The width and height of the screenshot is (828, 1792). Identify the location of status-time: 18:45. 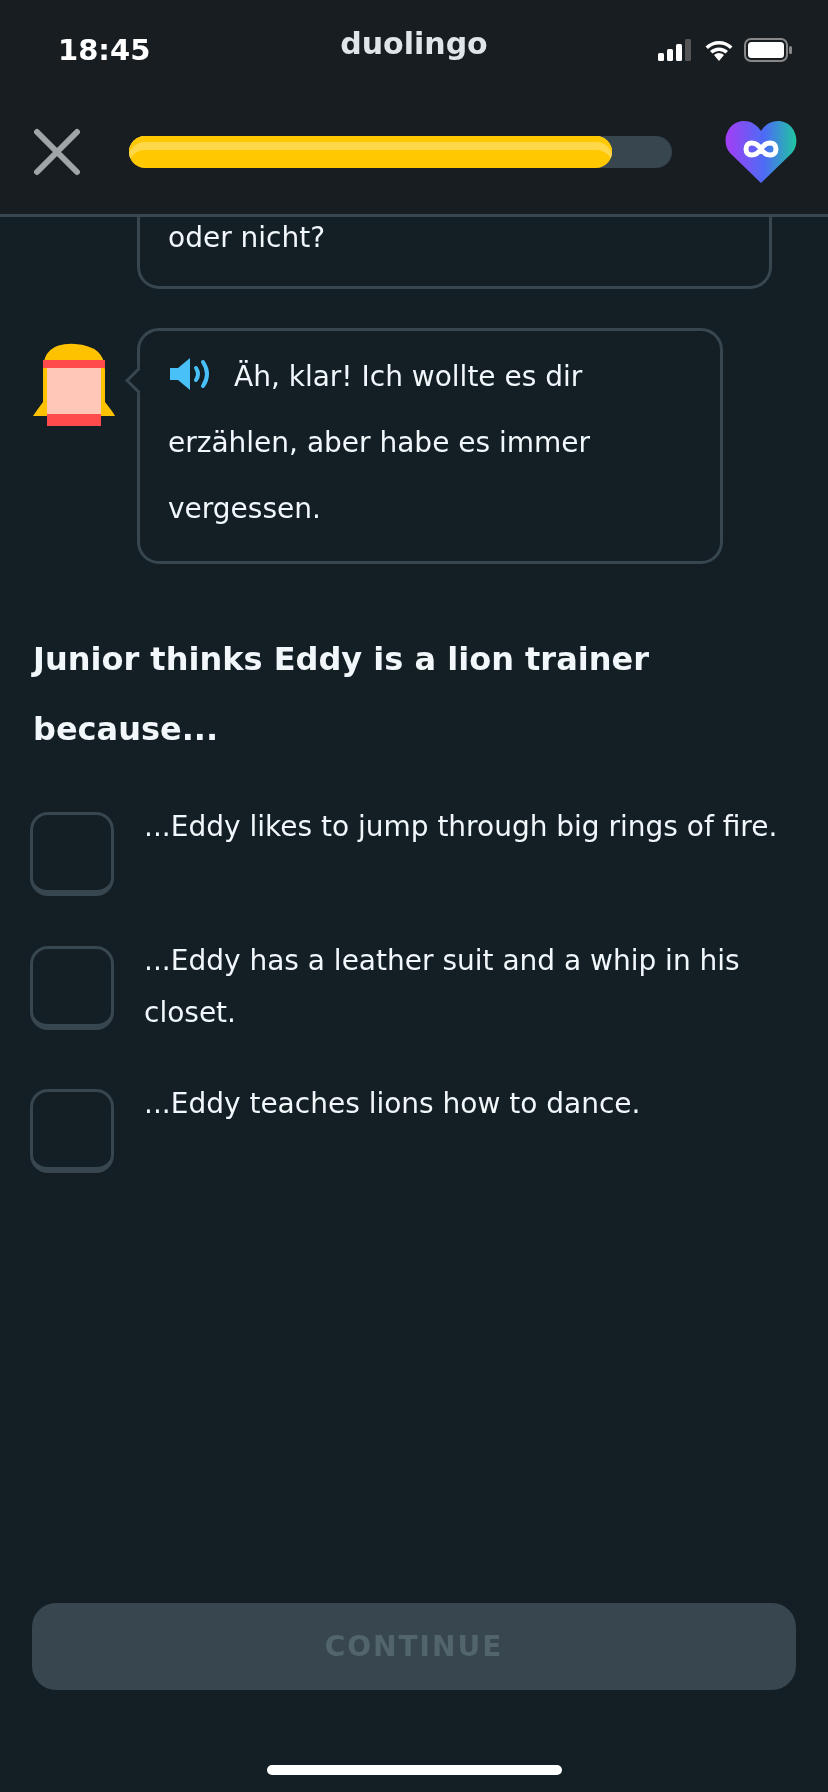
(104, 50).